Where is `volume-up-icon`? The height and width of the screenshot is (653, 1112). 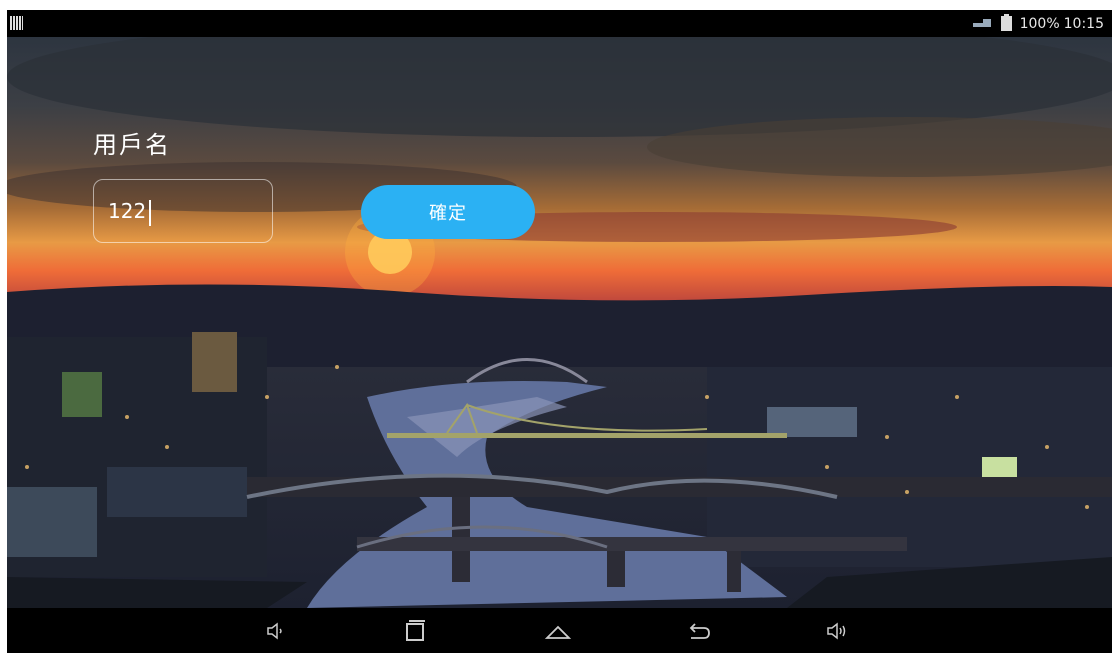
volume-up-icon is located at coordinates (837, 631).